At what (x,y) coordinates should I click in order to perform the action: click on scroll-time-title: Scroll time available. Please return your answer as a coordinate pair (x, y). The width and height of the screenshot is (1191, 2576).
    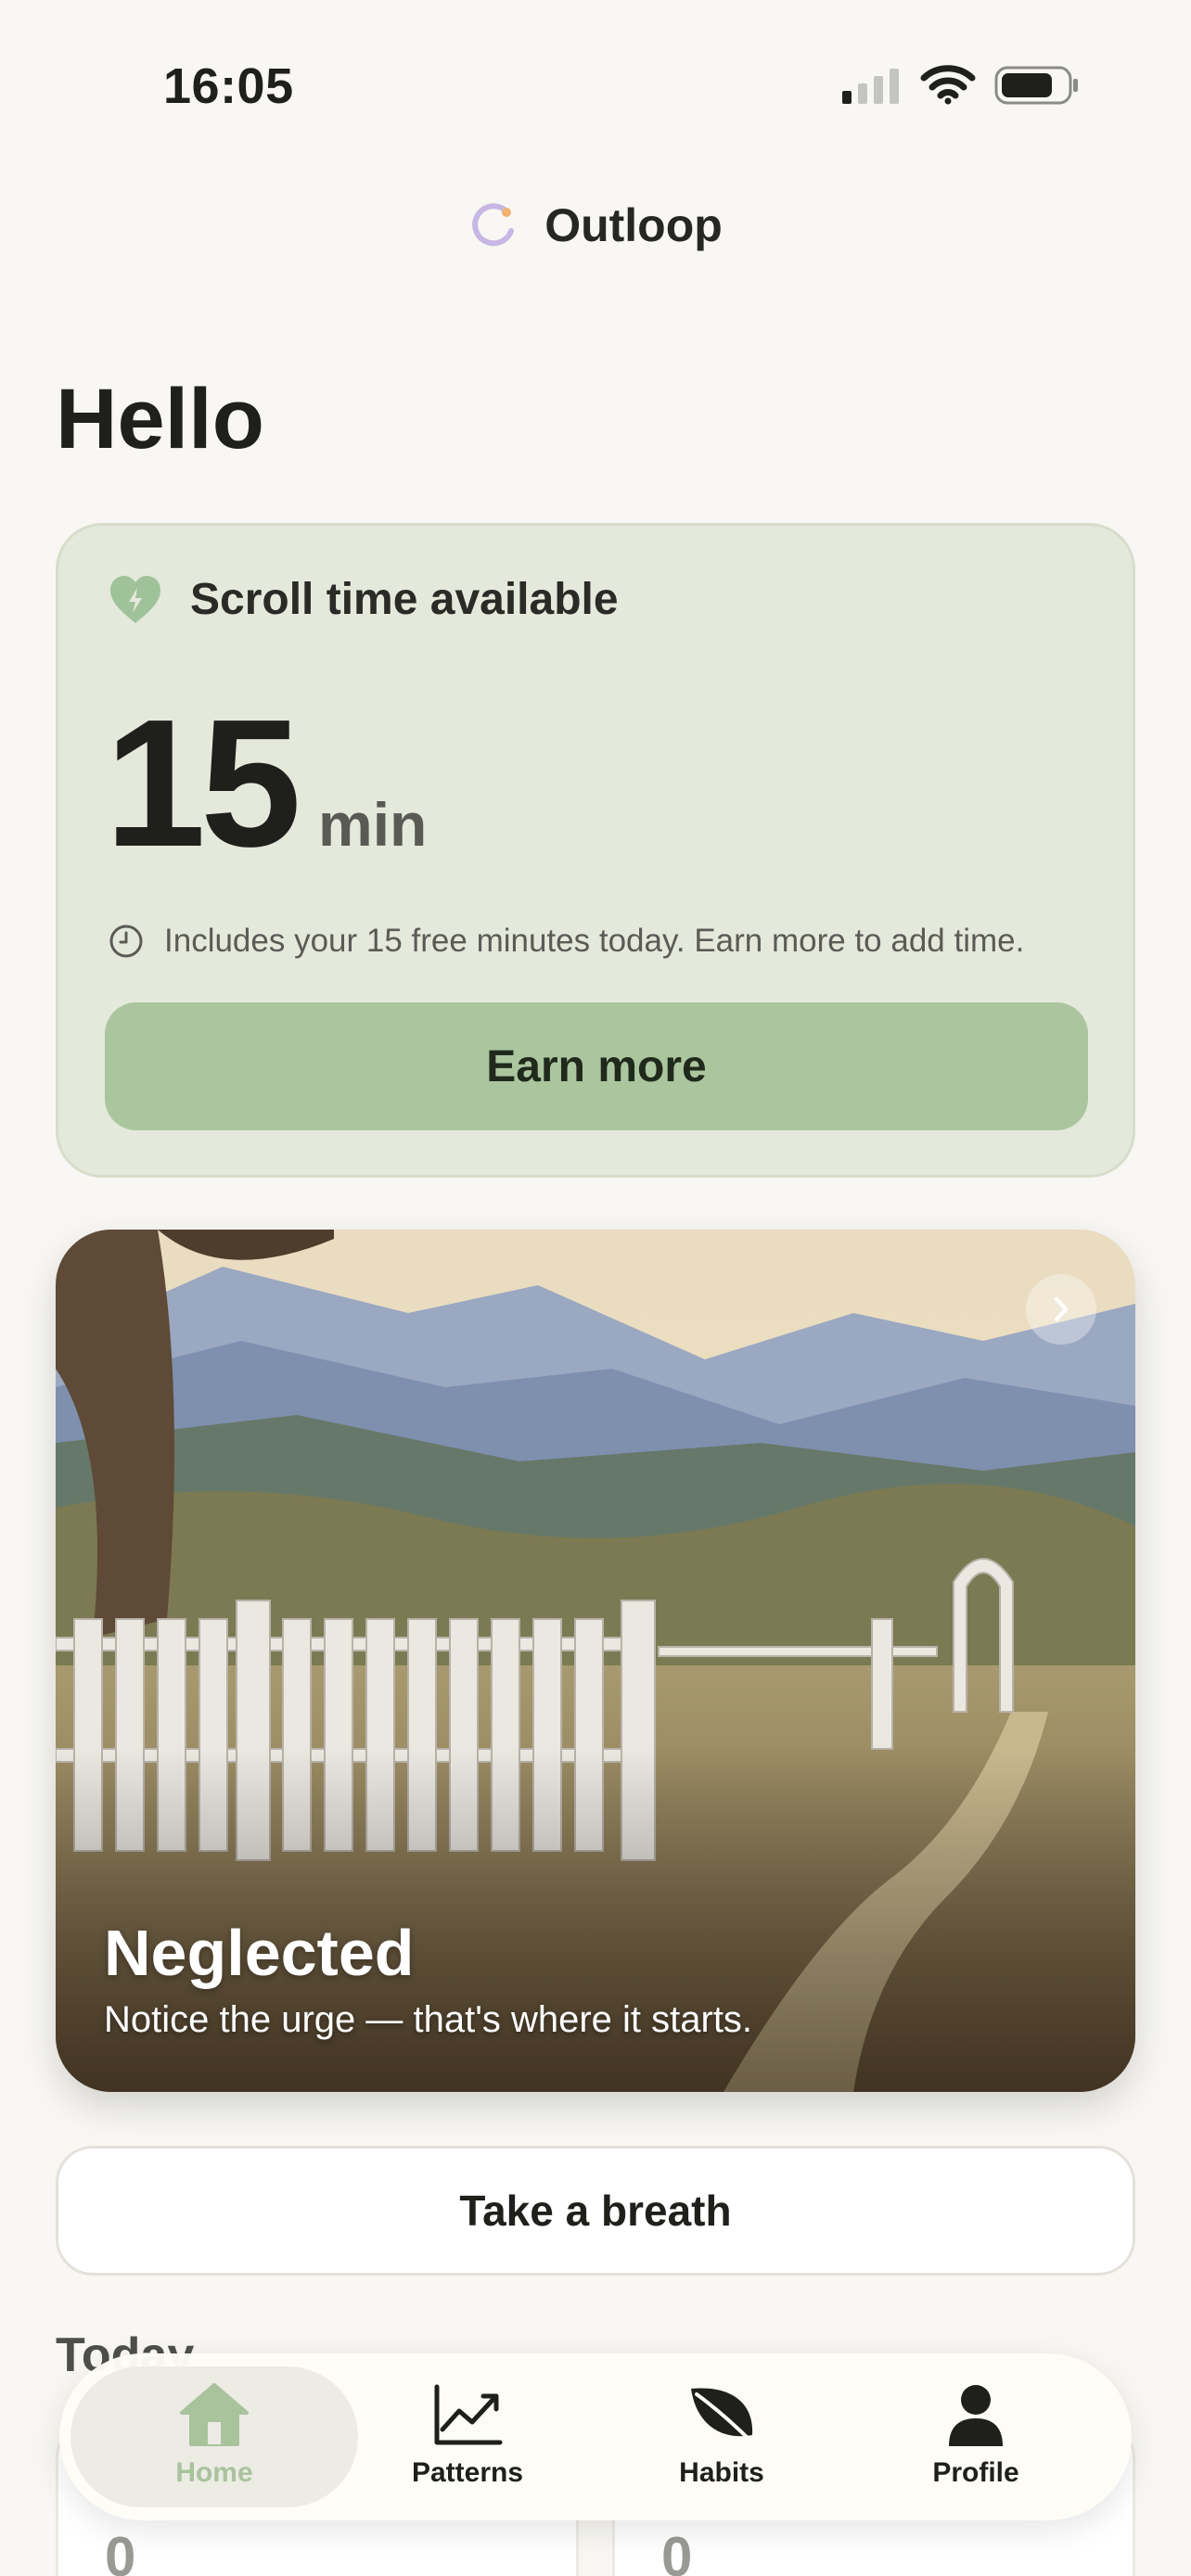
    Looking at the image, I should click on (404, 599).